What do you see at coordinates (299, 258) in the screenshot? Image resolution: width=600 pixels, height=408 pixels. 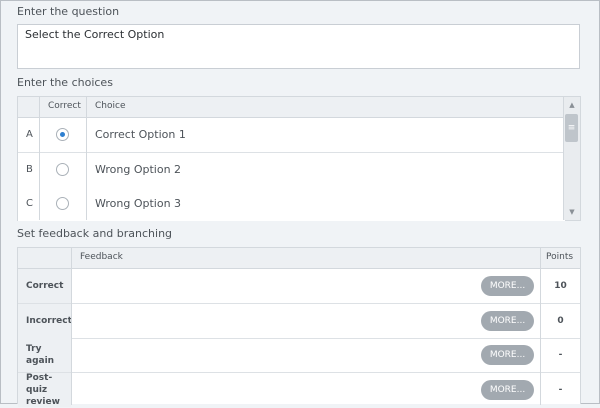 I see `feedback-table-header: Feedback Points` at bounding box center [299, 258].